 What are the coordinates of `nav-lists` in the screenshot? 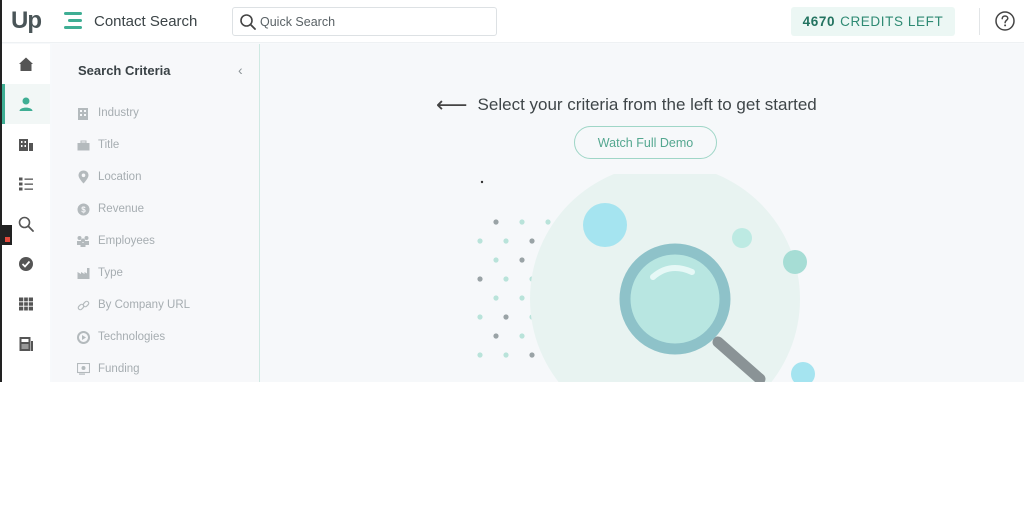 It's located at (26, 184).